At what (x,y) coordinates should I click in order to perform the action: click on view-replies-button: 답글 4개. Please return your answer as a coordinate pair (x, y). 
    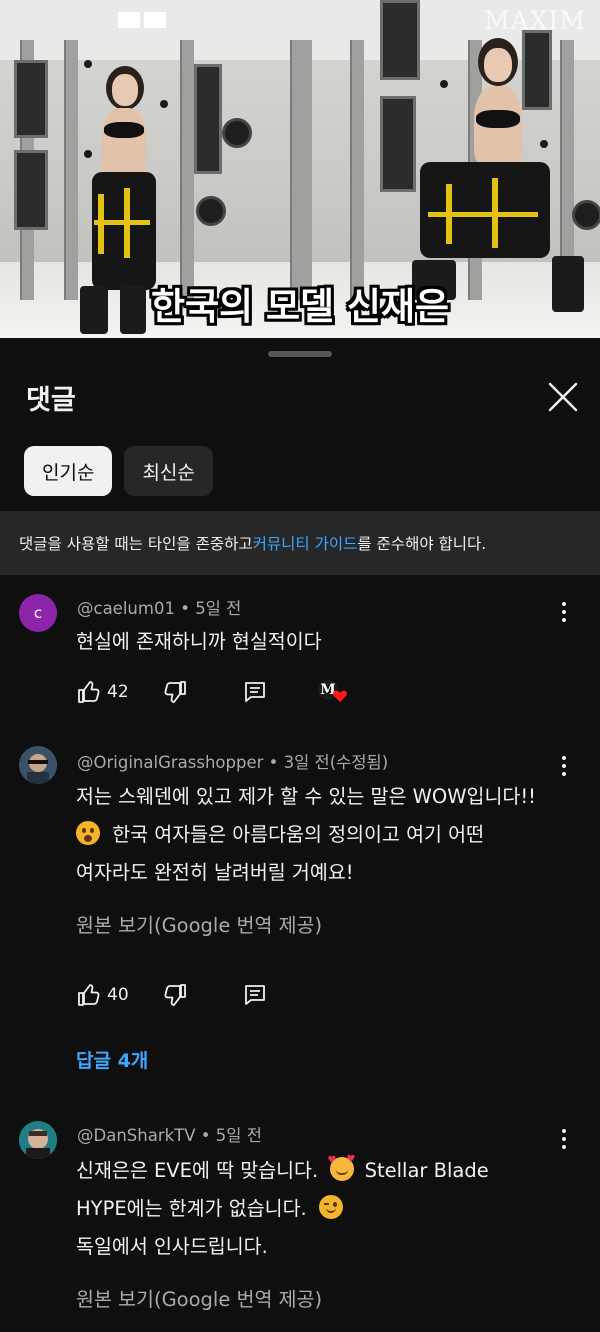
    Looking at the image, I should click on (112, 1059).